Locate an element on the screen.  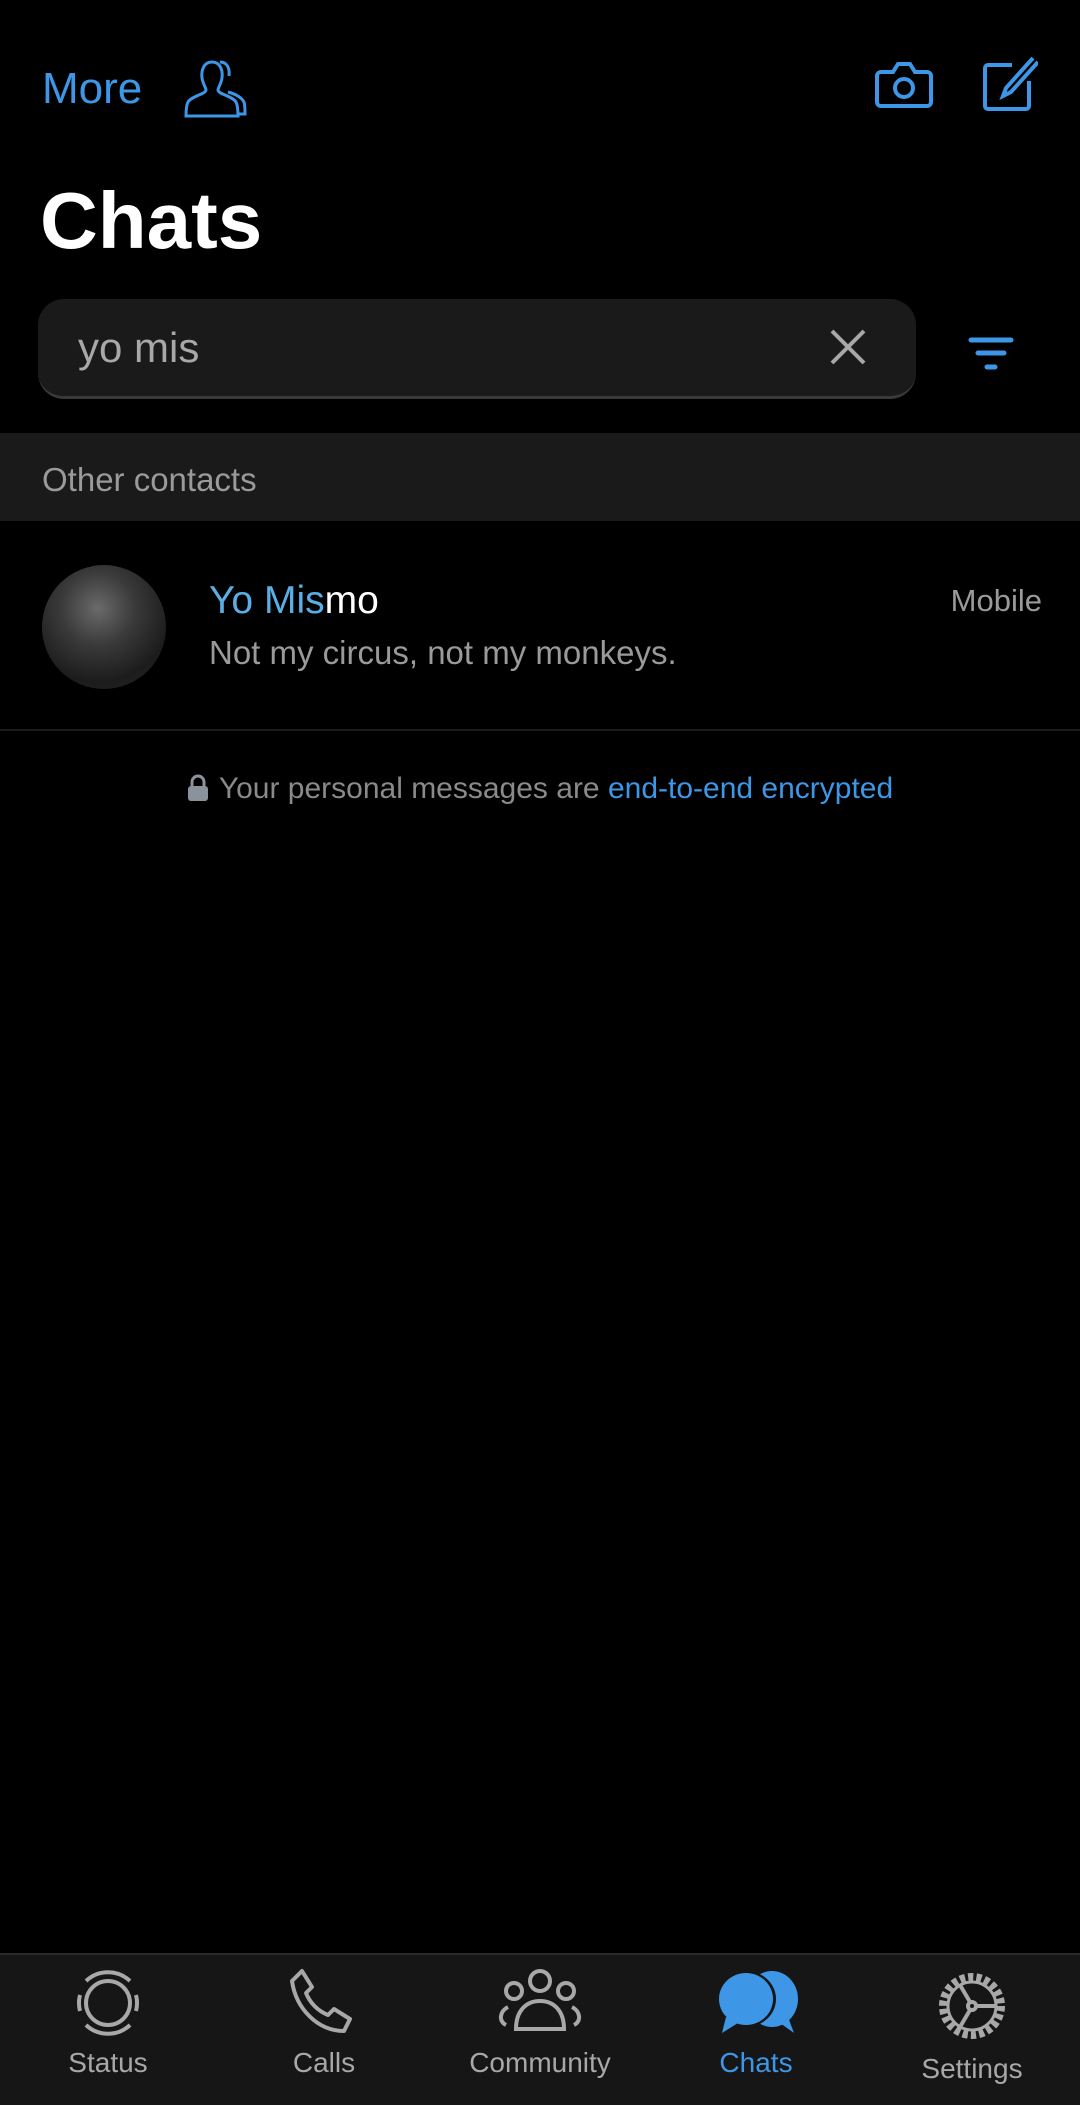
tab-bar: Status Calls Community Chats Settings is located at coordinates (540, 2029).